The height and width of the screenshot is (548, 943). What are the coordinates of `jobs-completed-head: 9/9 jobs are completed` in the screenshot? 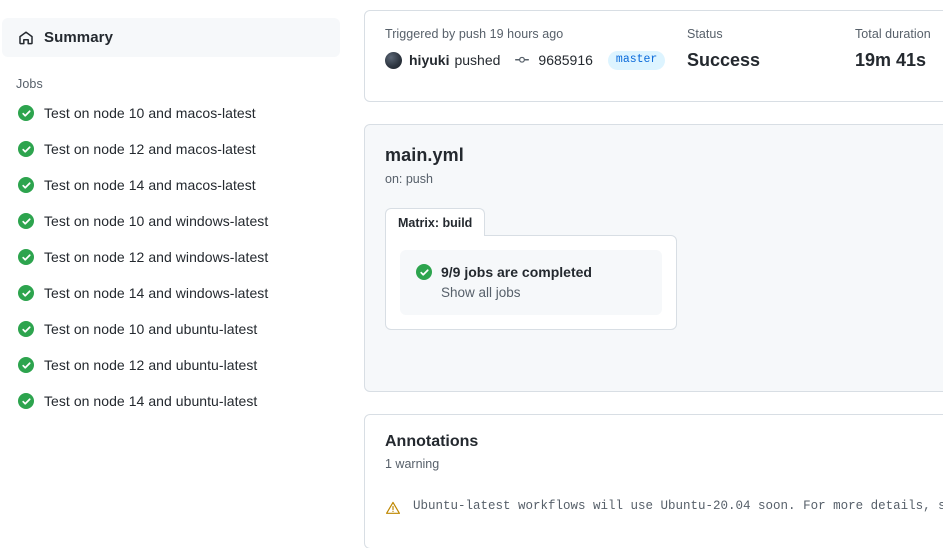 It's located at (531, 272).